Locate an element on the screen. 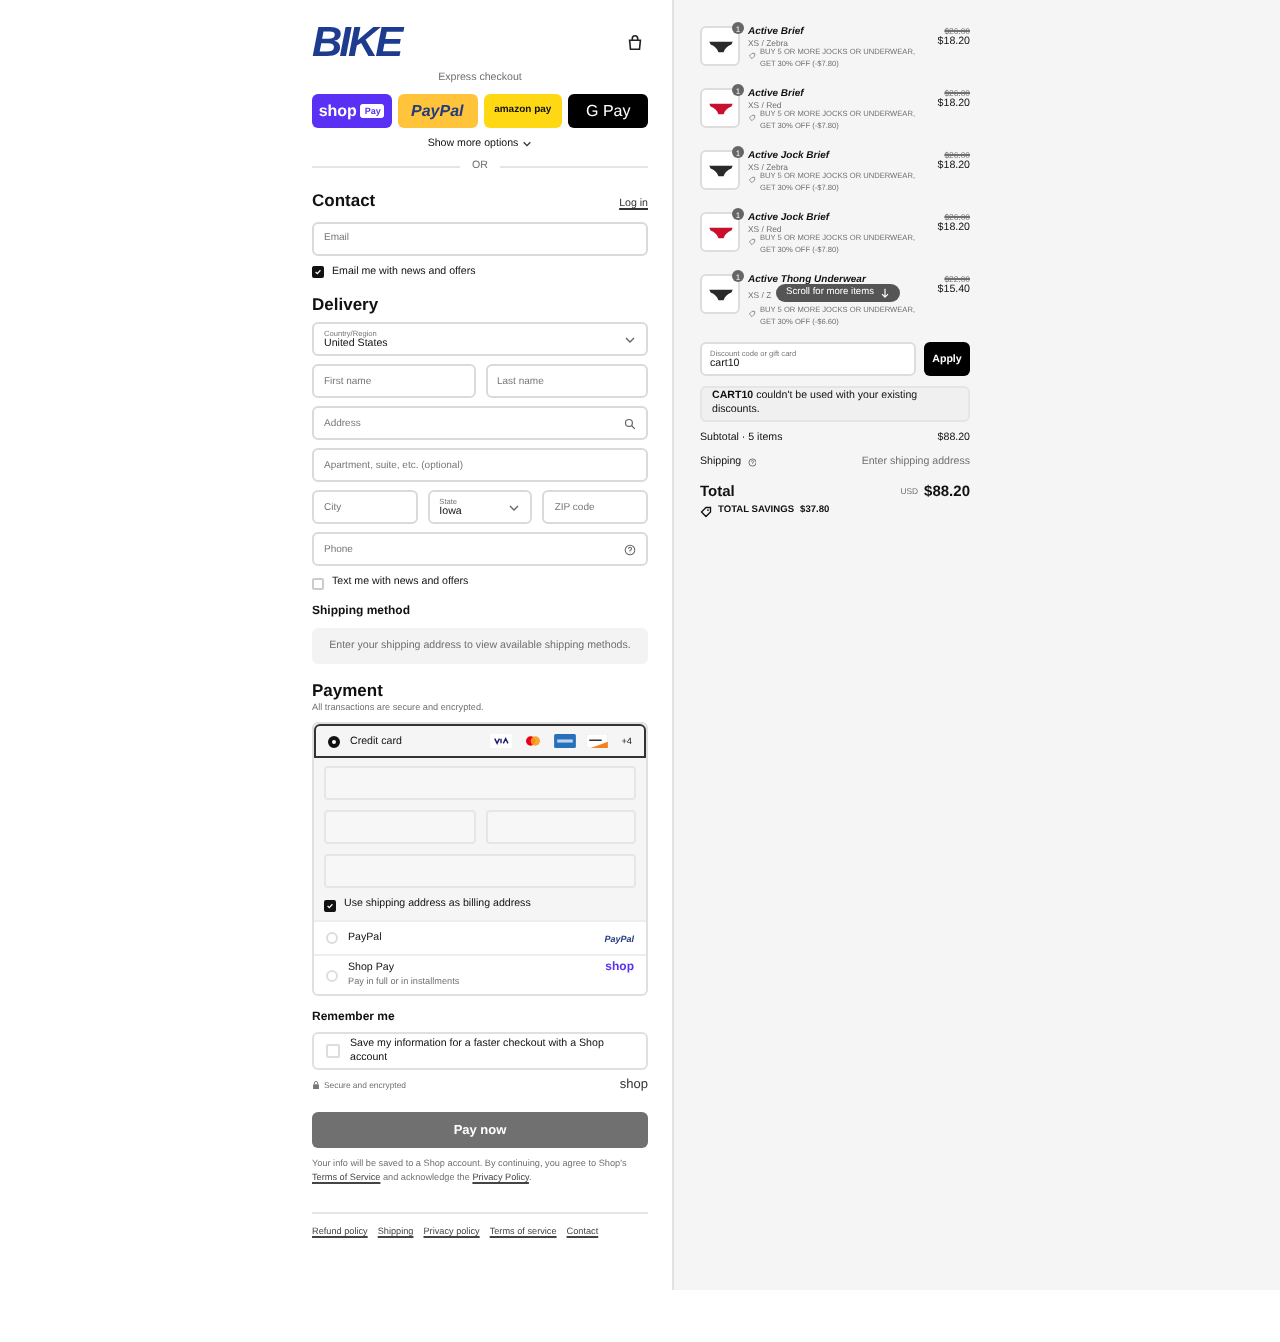  radio-button is located at coordinates (334, 741).